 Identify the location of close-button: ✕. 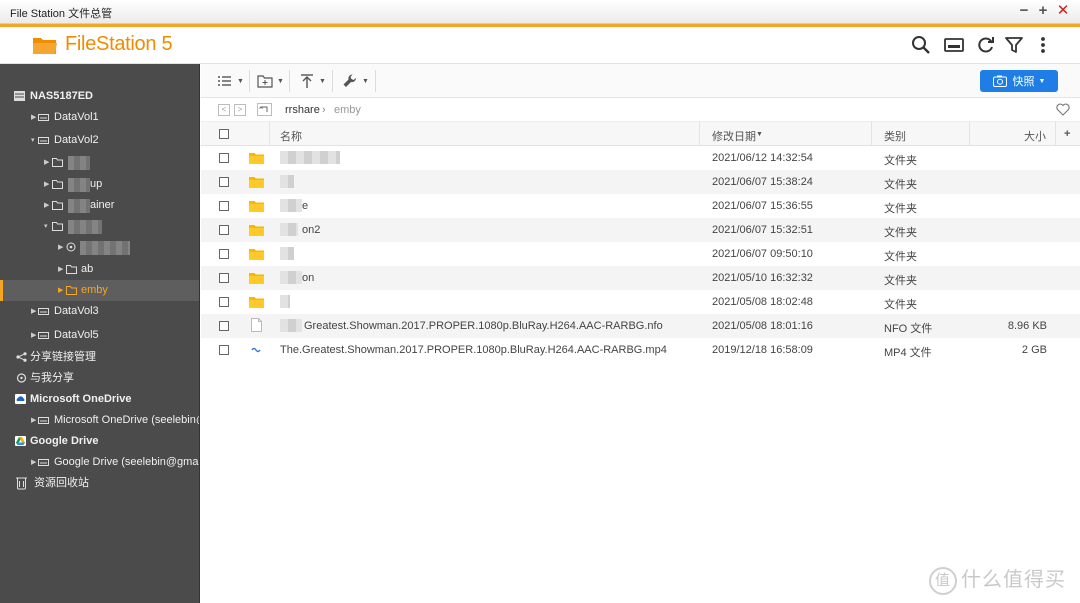
(1063, 11).